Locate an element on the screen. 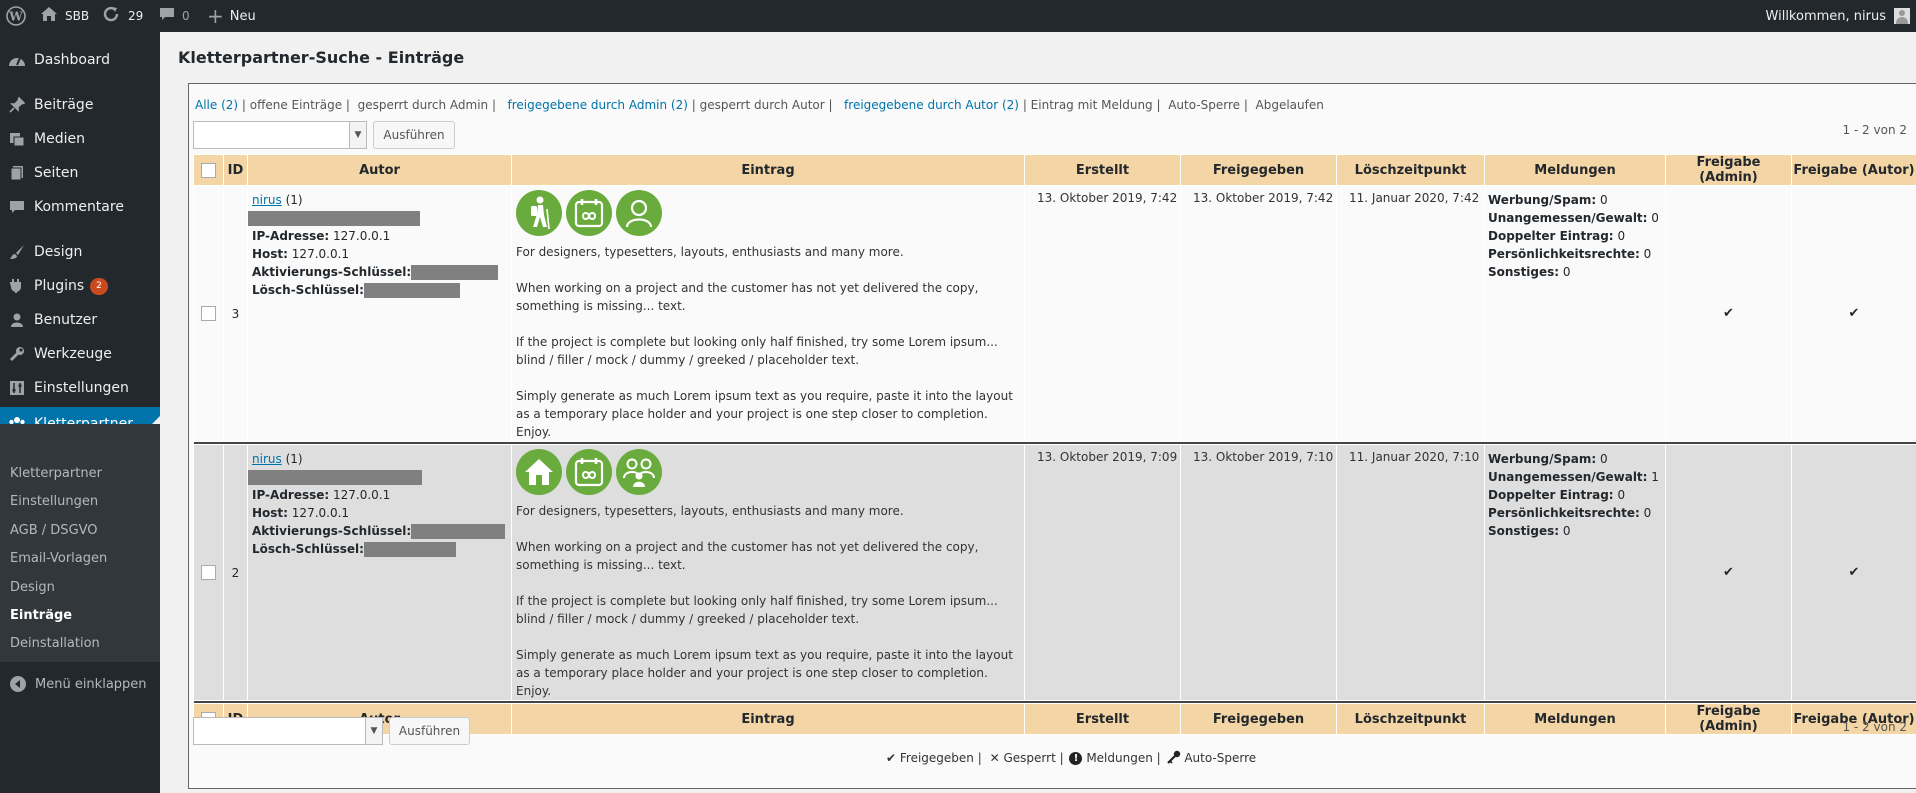 The width and height of the screenshot is (1916, 793). column-footer: Eintrag is located at coordinates (768, 719).